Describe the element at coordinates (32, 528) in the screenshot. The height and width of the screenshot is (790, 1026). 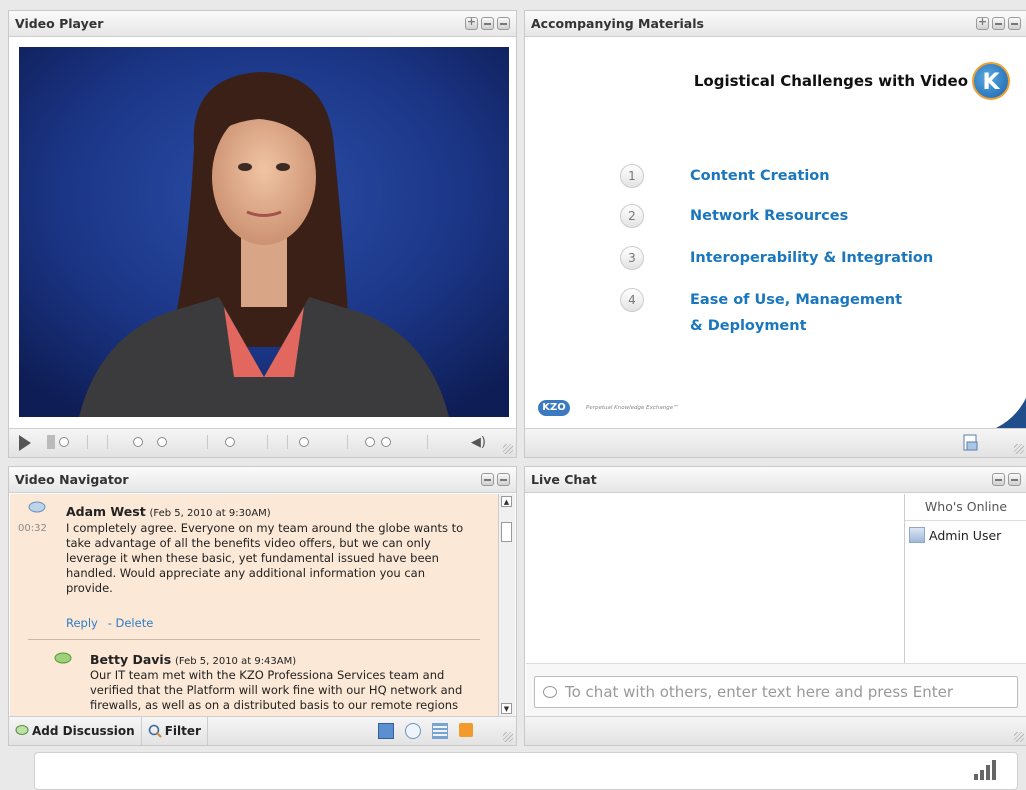
I see `comment-timestamp: 00:32` at that location.